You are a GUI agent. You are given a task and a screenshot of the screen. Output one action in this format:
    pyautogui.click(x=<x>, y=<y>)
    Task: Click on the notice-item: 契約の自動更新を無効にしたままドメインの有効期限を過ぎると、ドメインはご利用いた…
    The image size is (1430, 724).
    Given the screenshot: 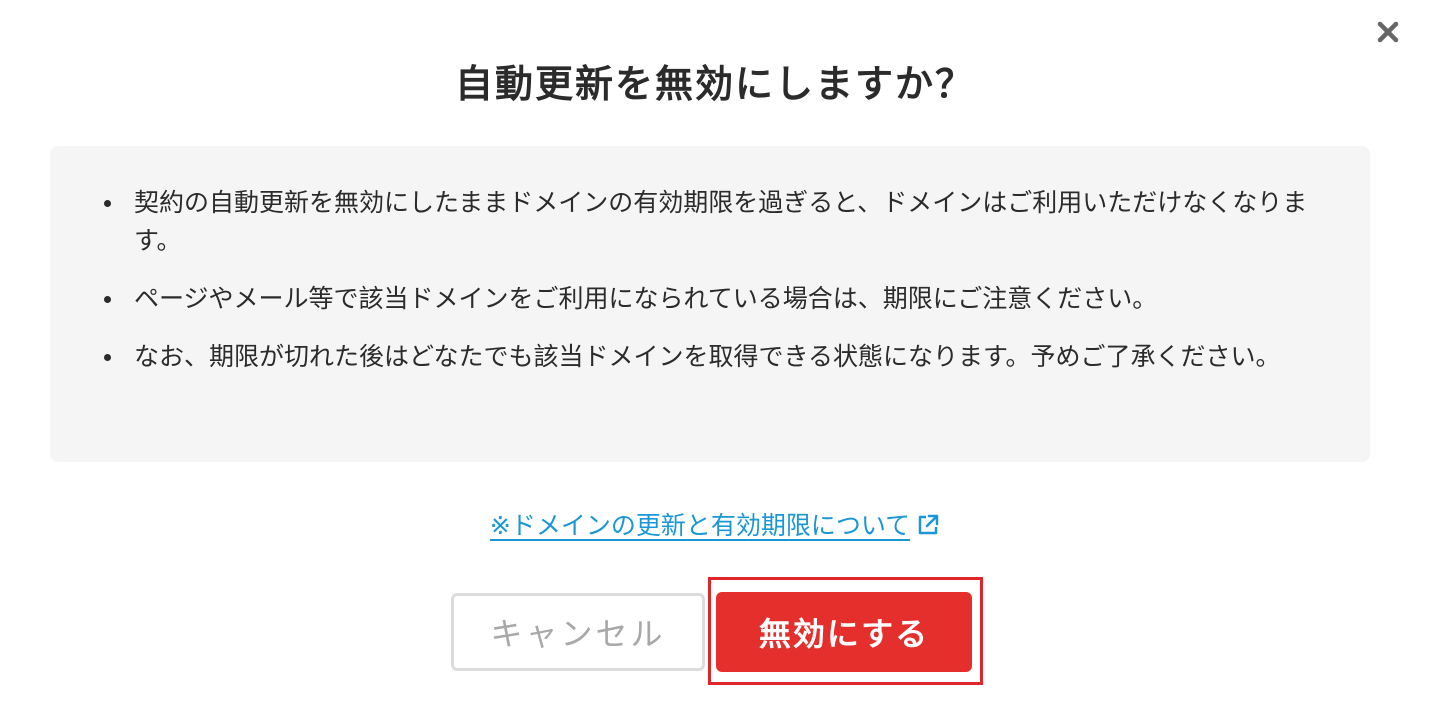 What is the action you would take?
    pyautogui.click(x=707, y=222)
    